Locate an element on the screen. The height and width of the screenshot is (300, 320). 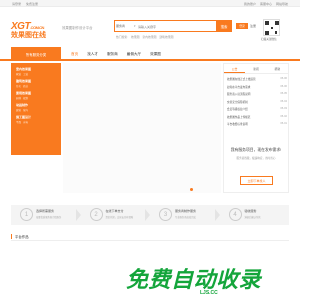
hot-label: 热门搜索: is located at coordinates (122, 37).